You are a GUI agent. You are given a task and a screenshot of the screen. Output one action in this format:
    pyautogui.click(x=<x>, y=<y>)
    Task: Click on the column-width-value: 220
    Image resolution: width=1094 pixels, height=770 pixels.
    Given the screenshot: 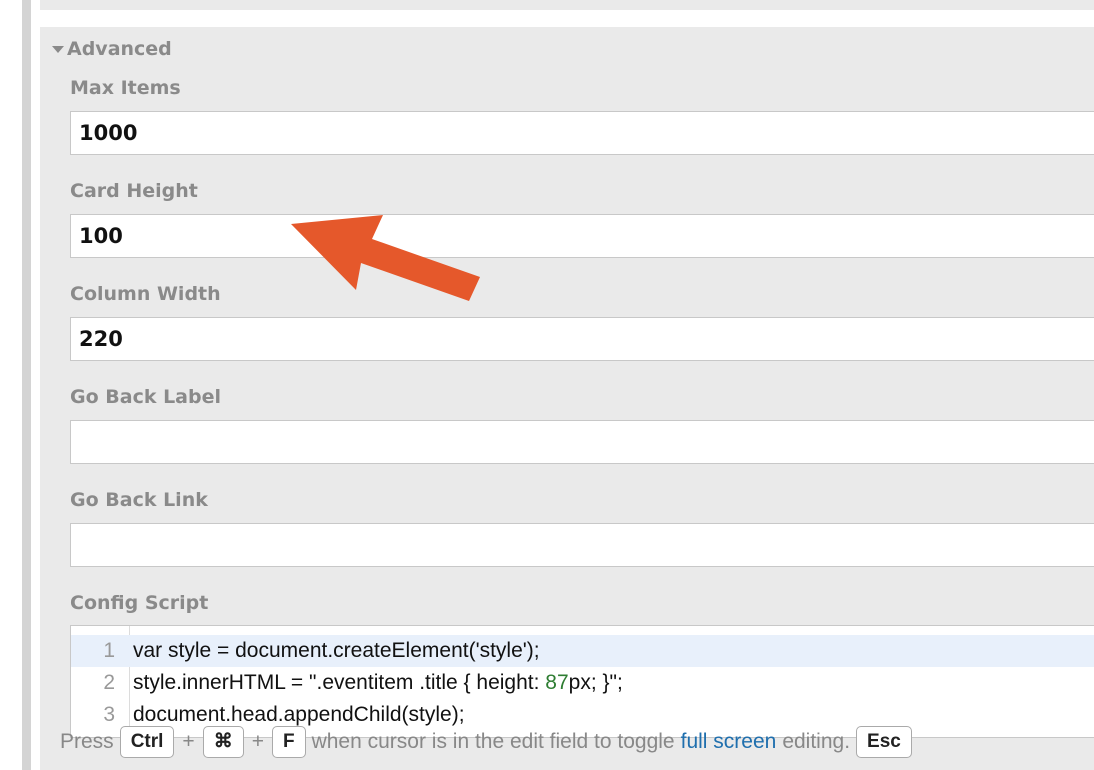 What is the action you would take?
    pyautogui.click(x=101, y=339)
    